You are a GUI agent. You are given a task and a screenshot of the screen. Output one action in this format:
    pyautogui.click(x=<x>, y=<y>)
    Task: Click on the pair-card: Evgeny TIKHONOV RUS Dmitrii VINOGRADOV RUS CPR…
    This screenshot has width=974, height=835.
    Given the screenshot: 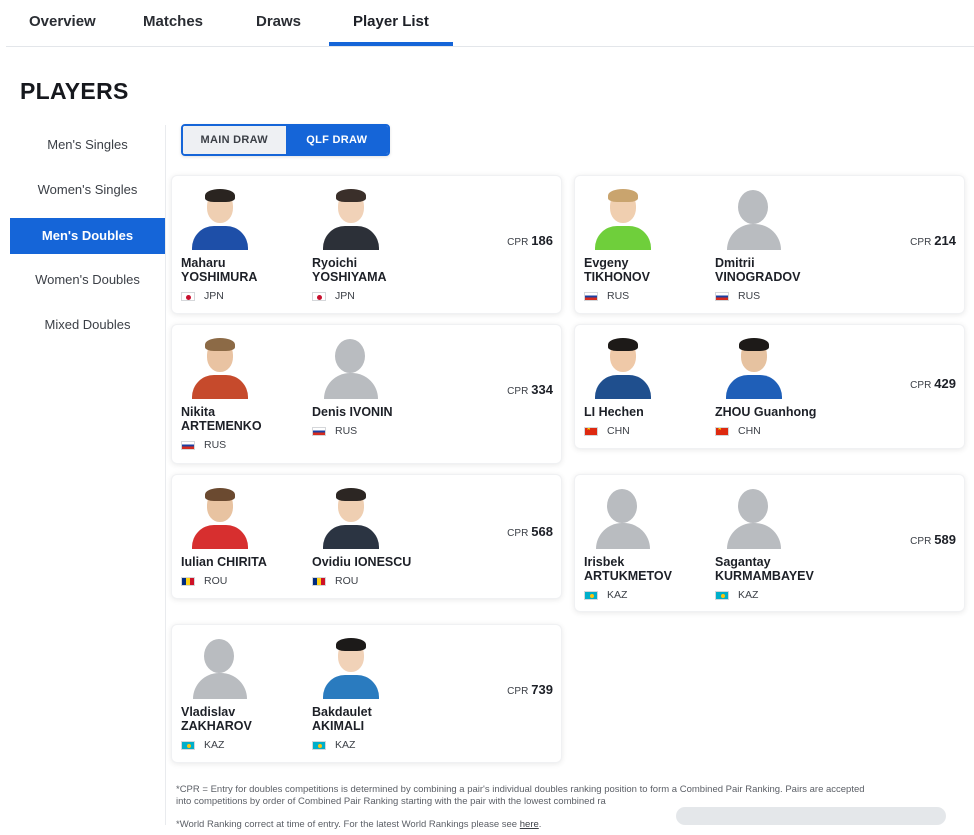 What is the action you would take?
    pyautogui.click(x=769, y=244)
    